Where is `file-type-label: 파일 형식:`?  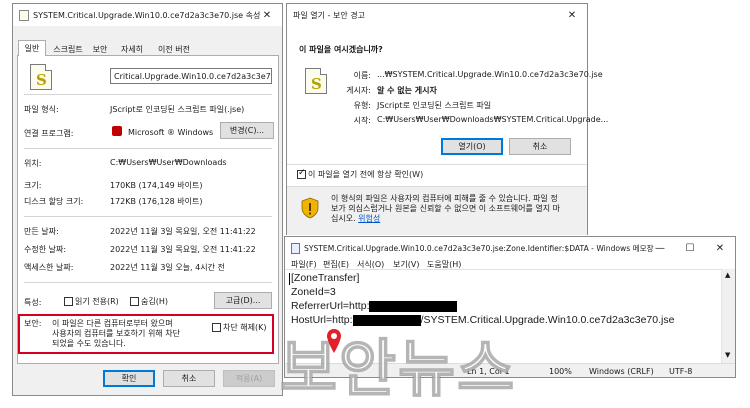
file-type-label: 파일 형식: is located at coordinates (41, 109).